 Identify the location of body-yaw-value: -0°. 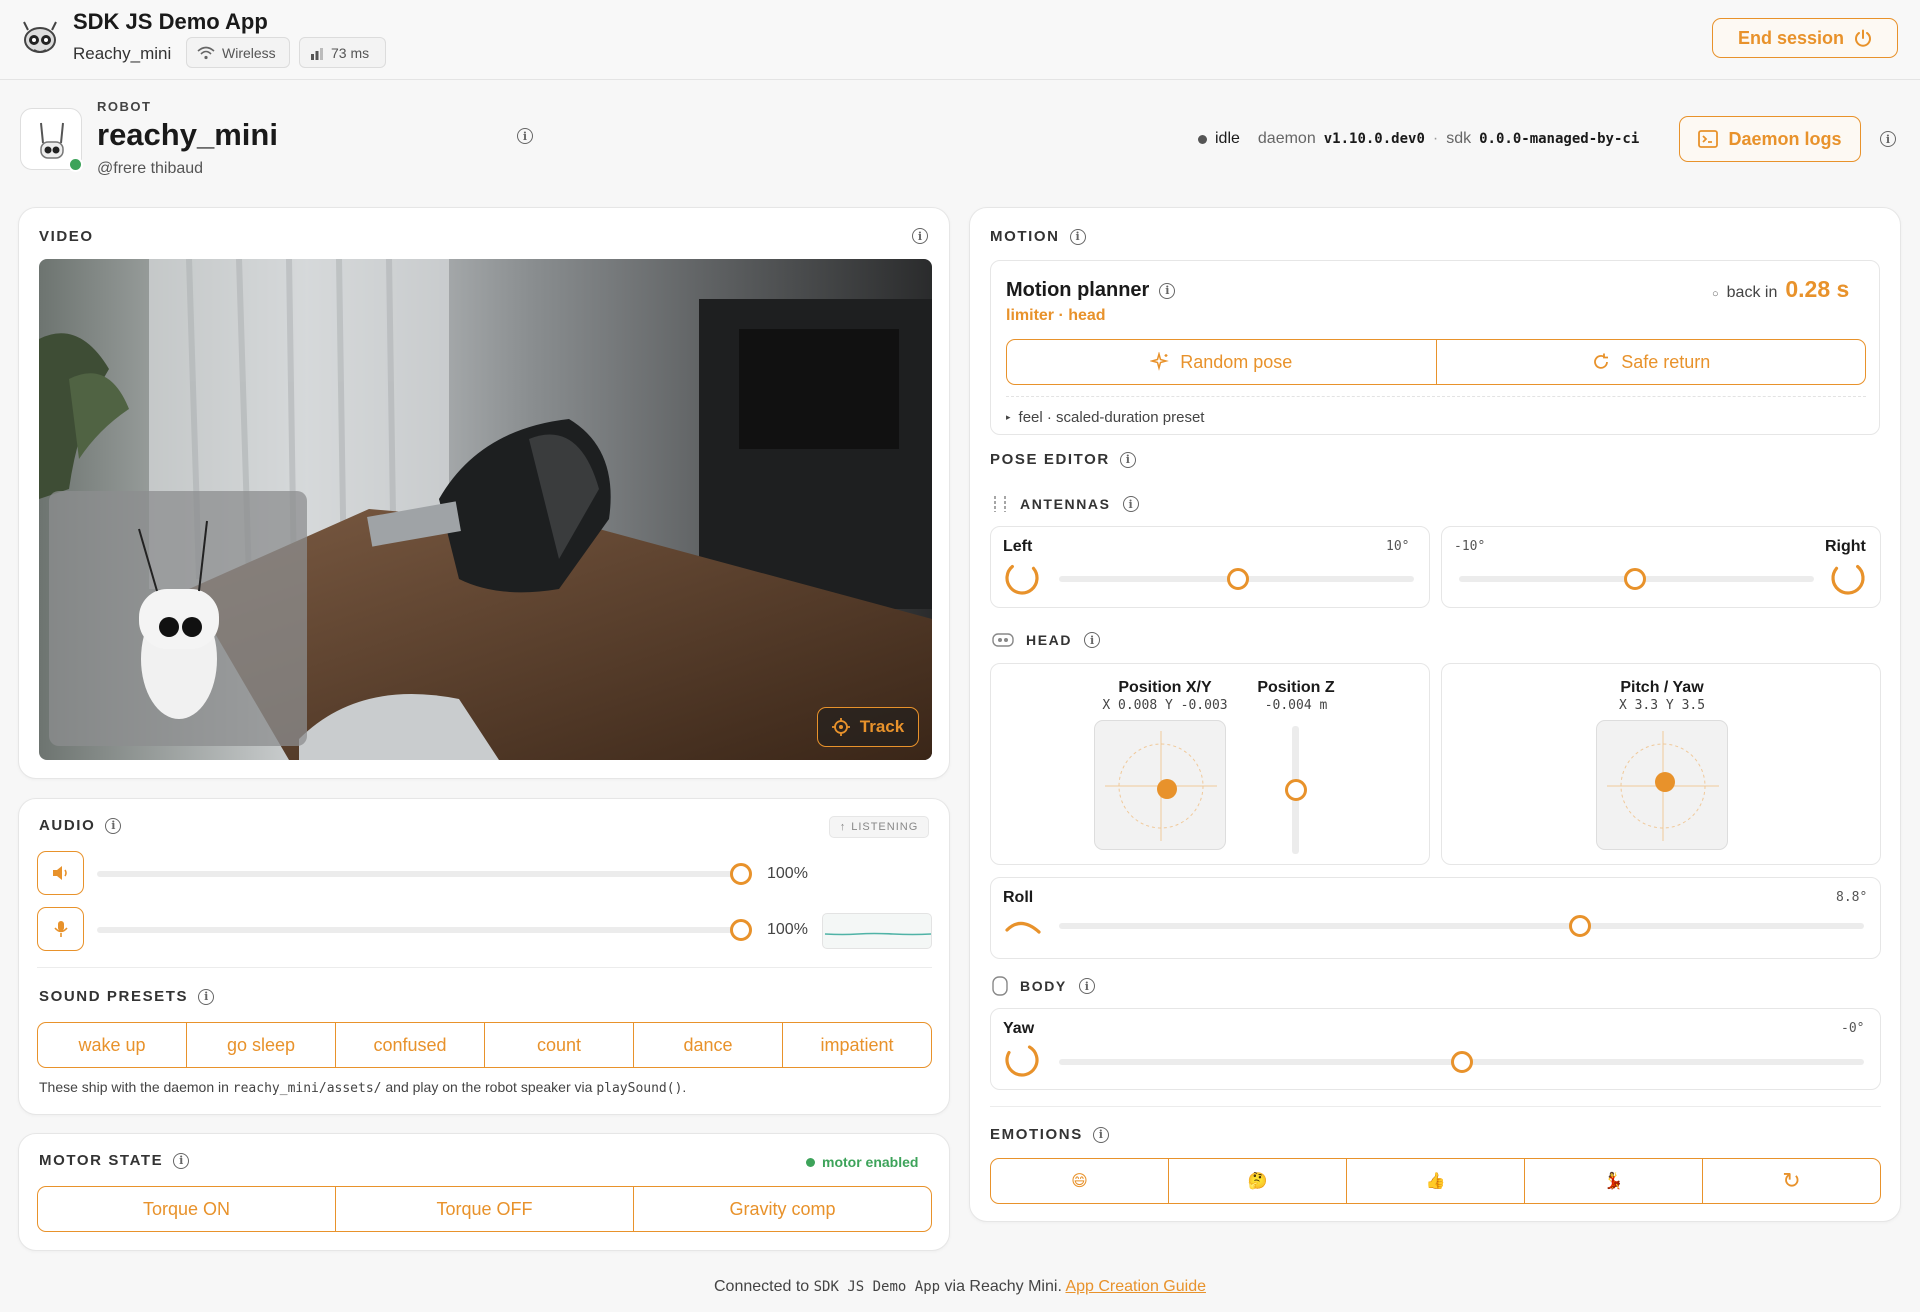
(1853, 1028).